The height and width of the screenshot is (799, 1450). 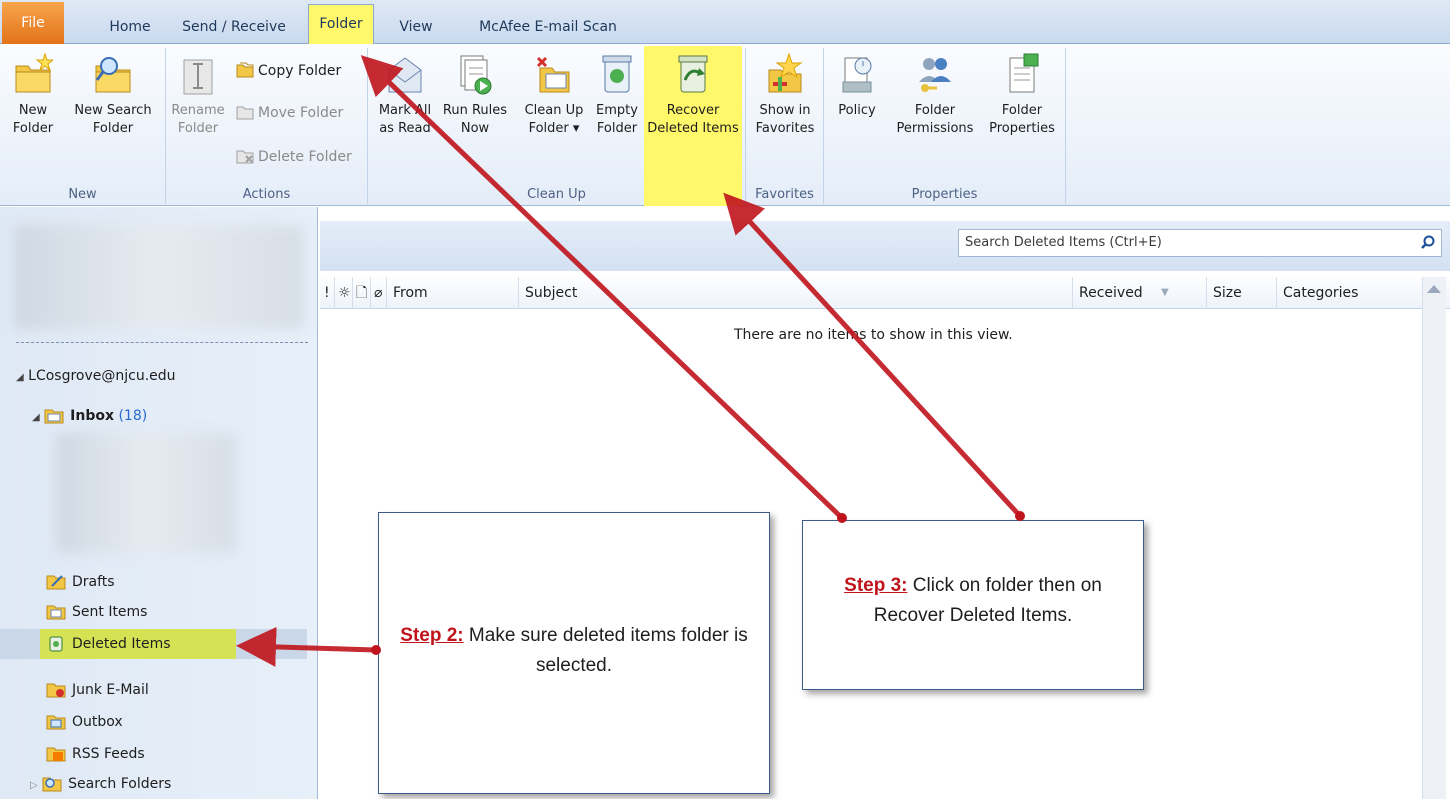 What do you see at coordinates (1139, 293) in the screenshot?
I see `received-column: Received ▼` at bounding box center [1139, 293].